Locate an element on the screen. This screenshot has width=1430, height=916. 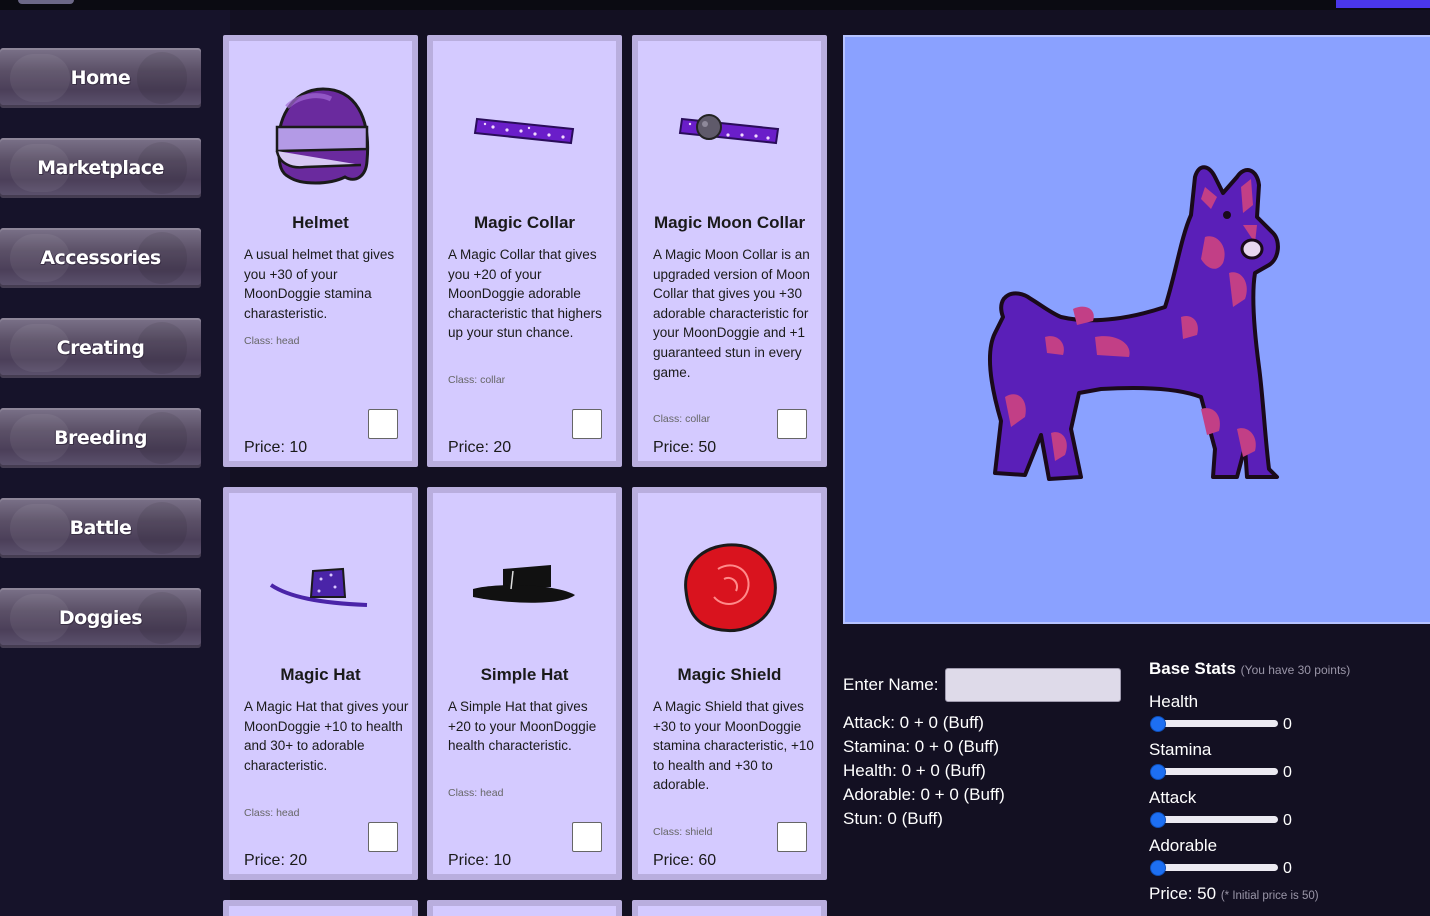
top-bar is located at coordinates (715, 5).